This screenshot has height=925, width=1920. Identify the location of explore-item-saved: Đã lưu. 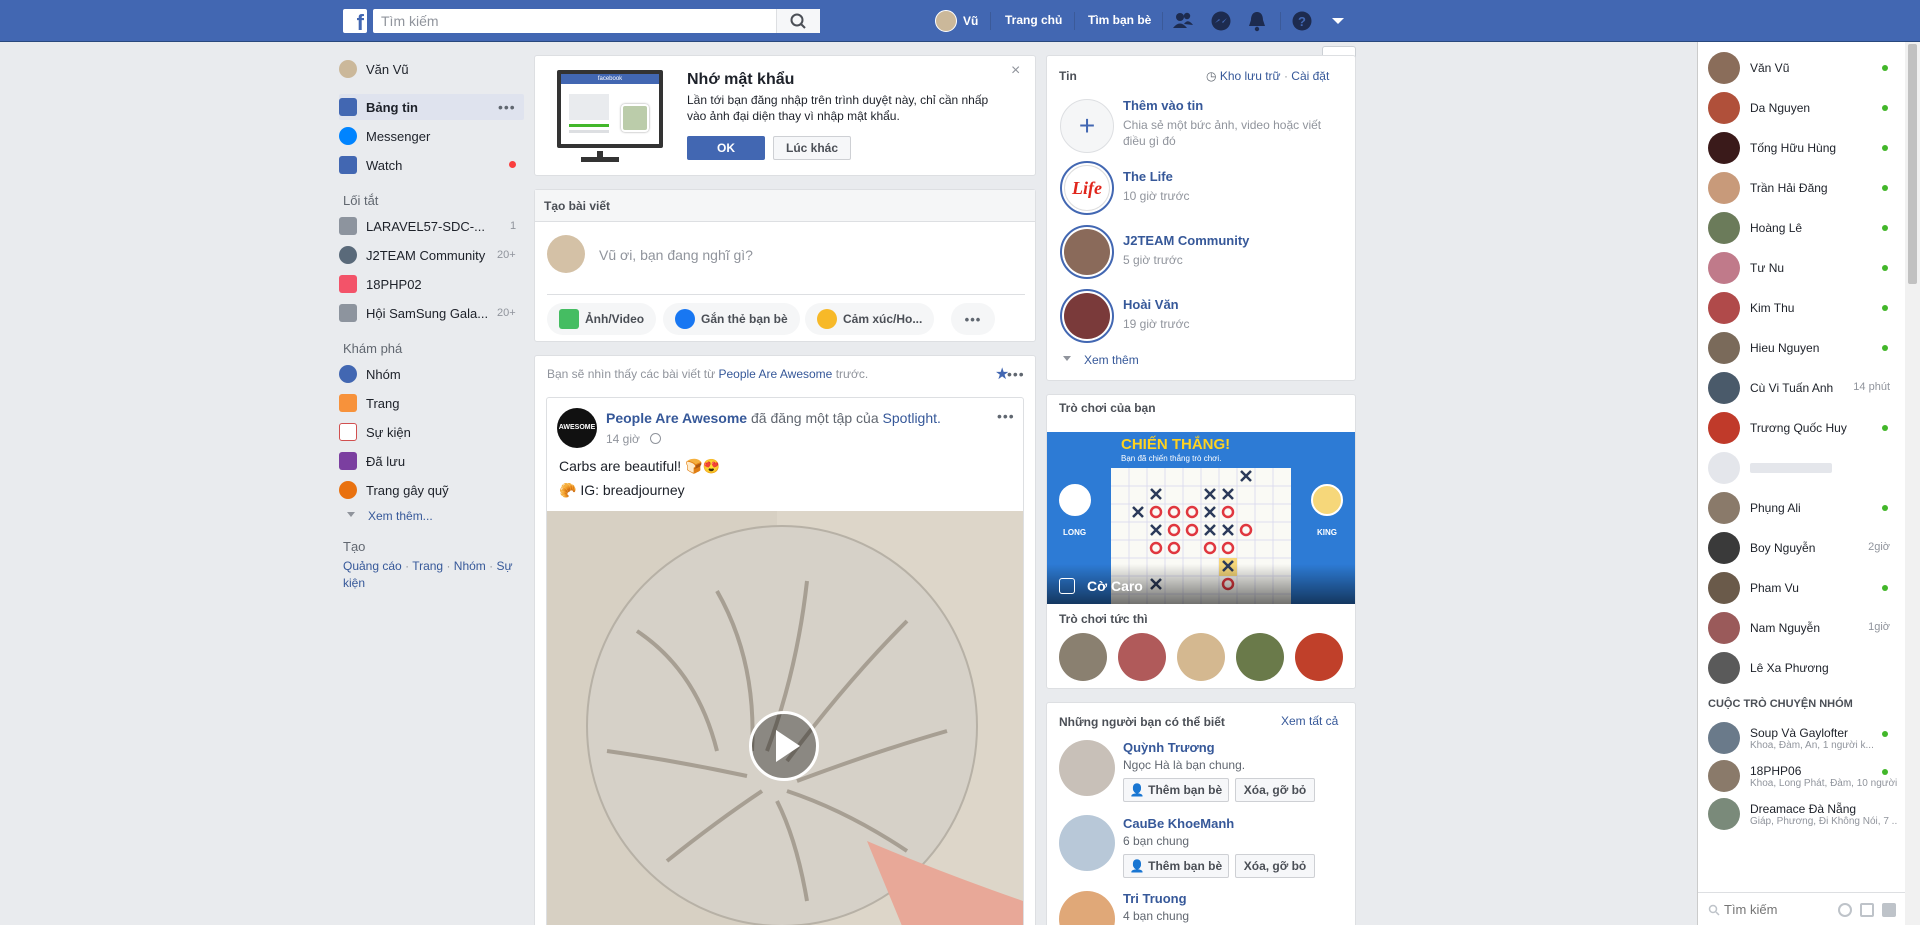
(372, 461).